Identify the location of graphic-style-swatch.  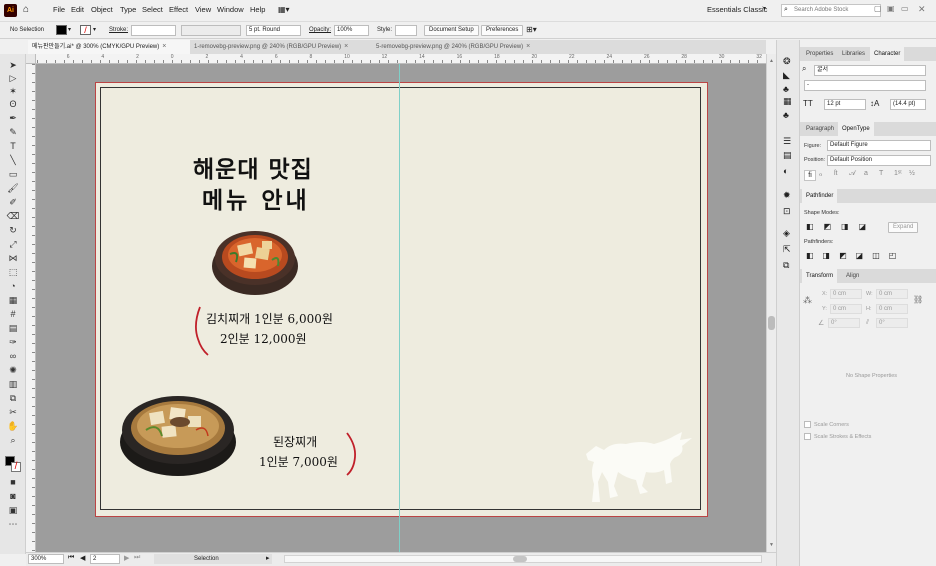
(406, 30).